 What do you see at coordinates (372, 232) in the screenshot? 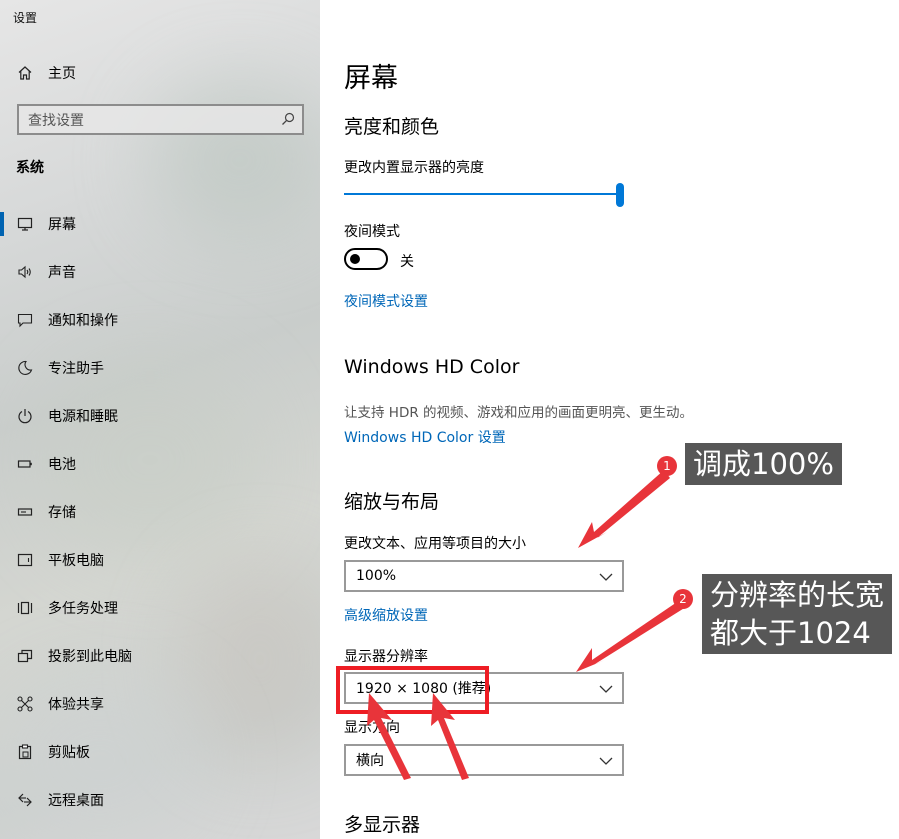
I see `night-light-label: 夜间模式` at bounding box center [372, 232].